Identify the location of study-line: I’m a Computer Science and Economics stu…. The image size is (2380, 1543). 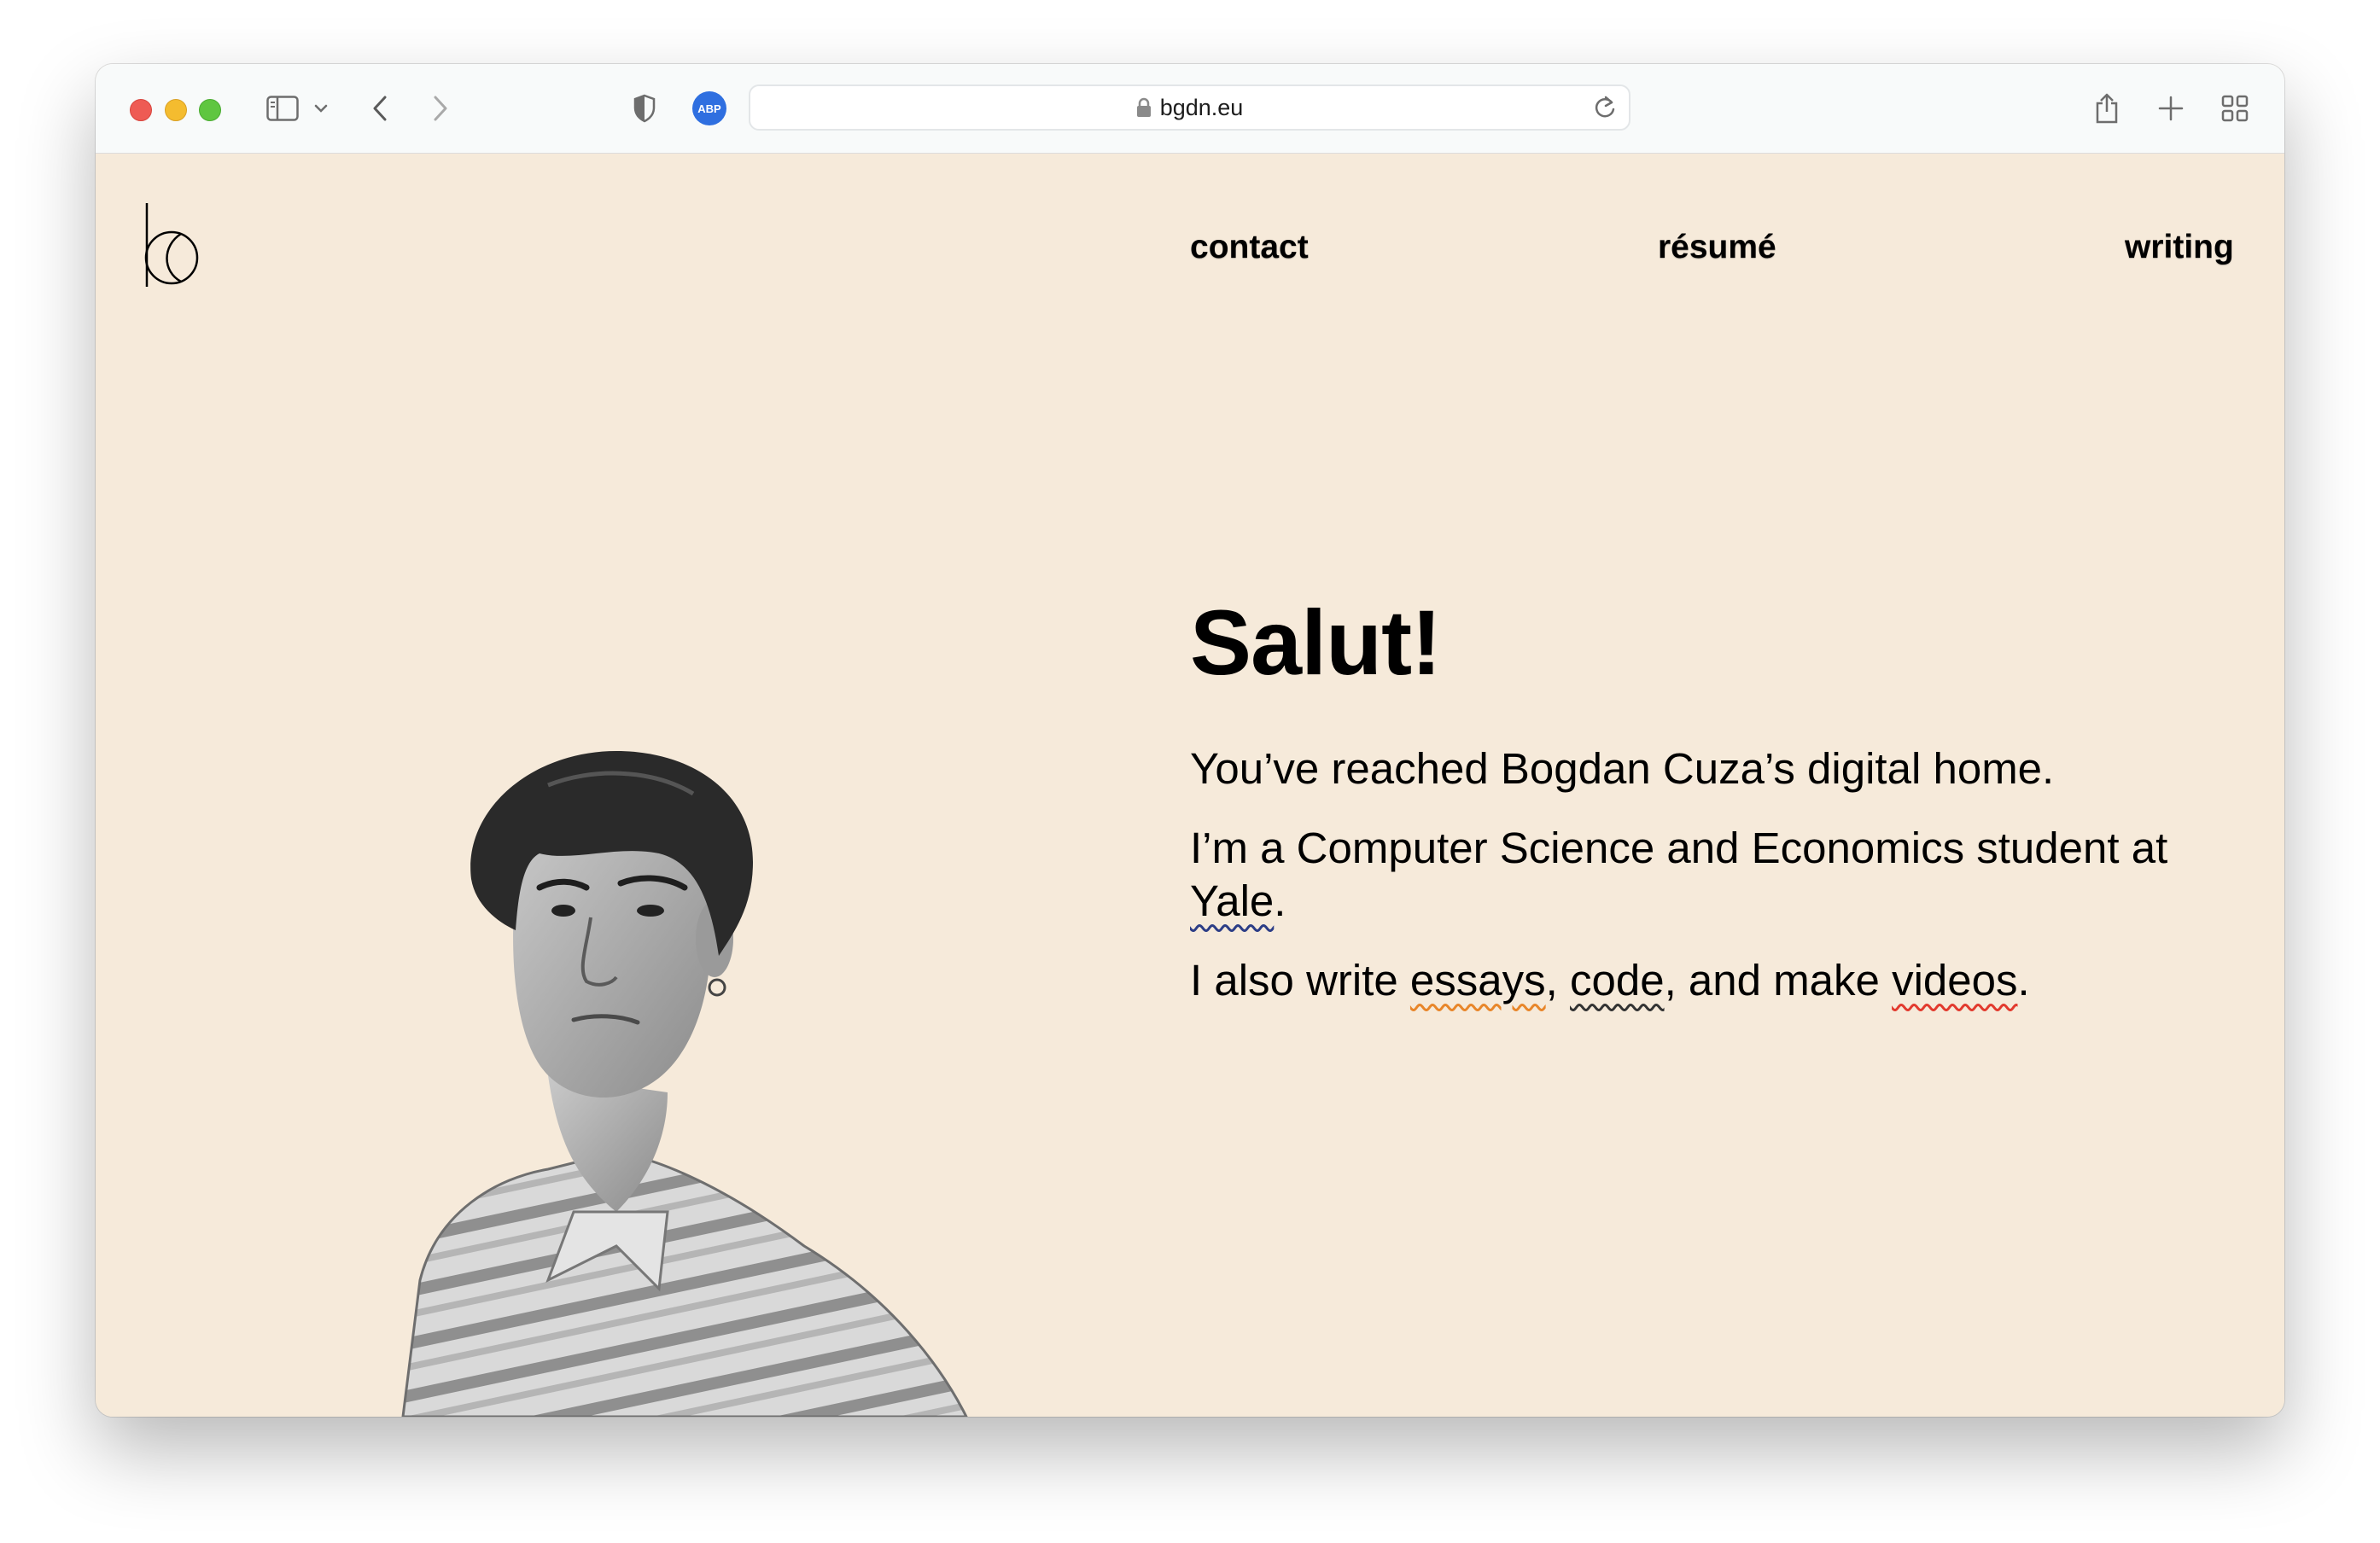
(1719, 875).